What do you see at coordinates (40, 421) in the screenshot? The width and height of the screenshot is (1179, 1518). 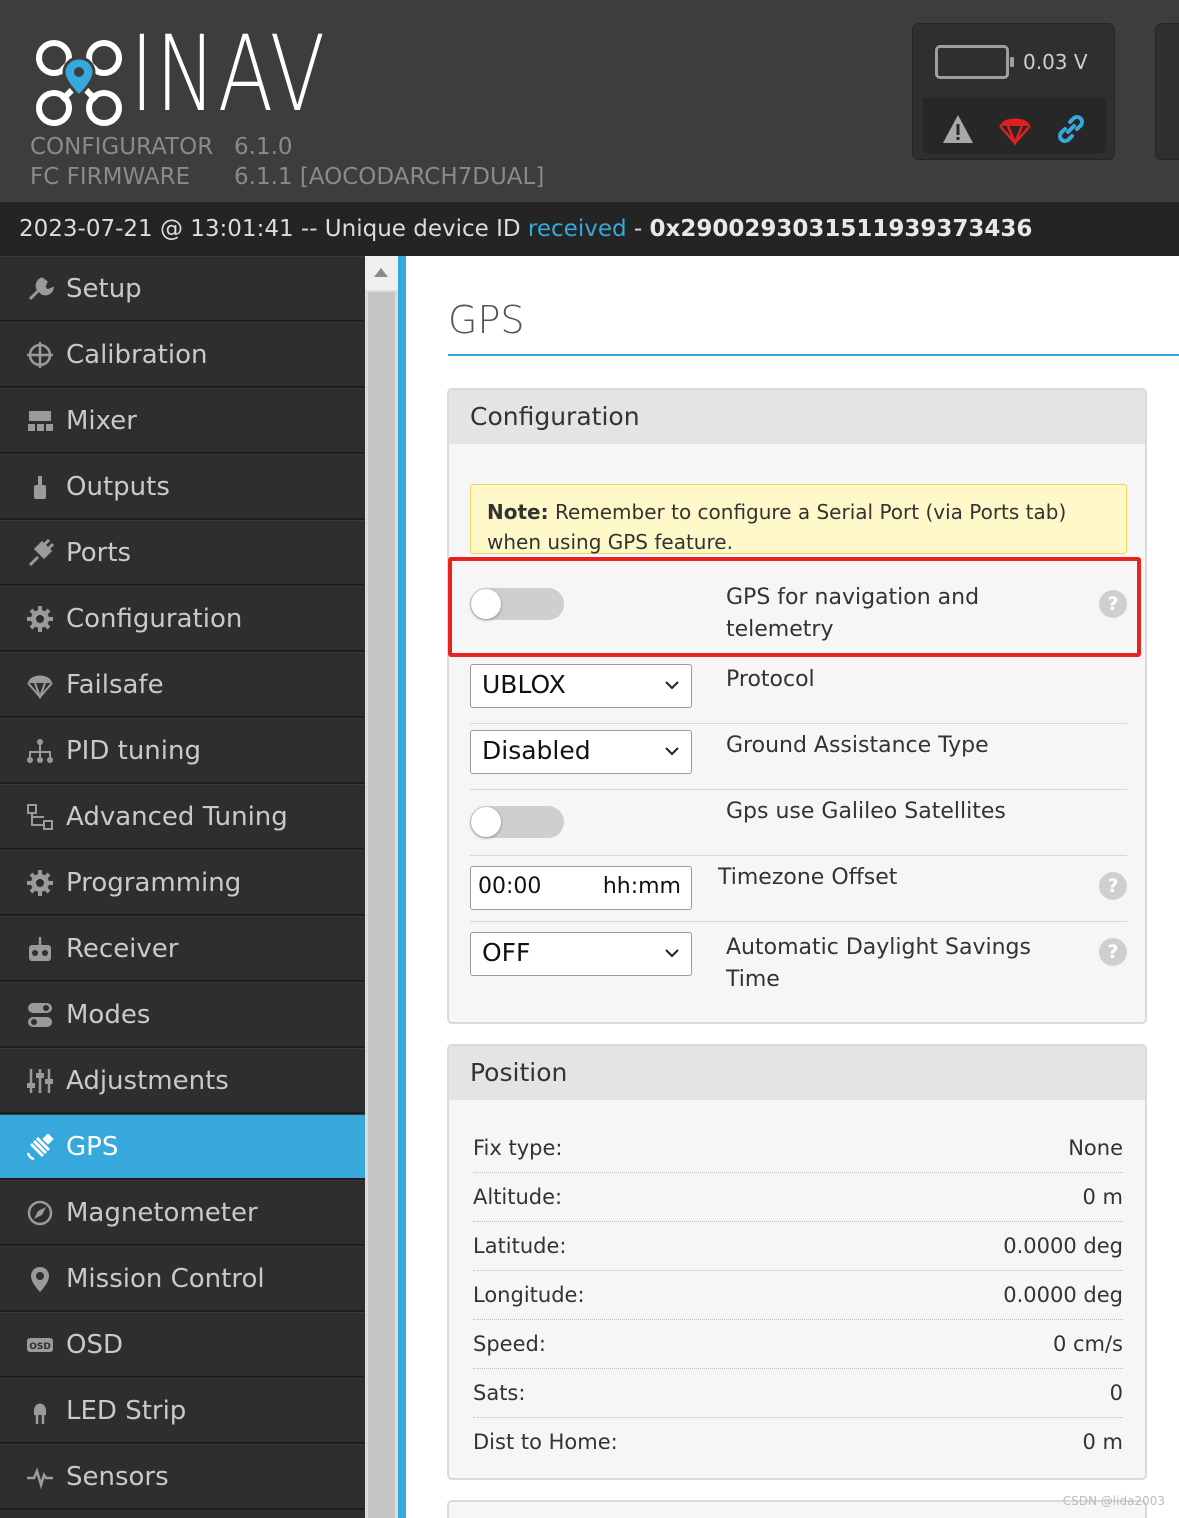 I see `mixer-icon` at bounding box center [40, 421].